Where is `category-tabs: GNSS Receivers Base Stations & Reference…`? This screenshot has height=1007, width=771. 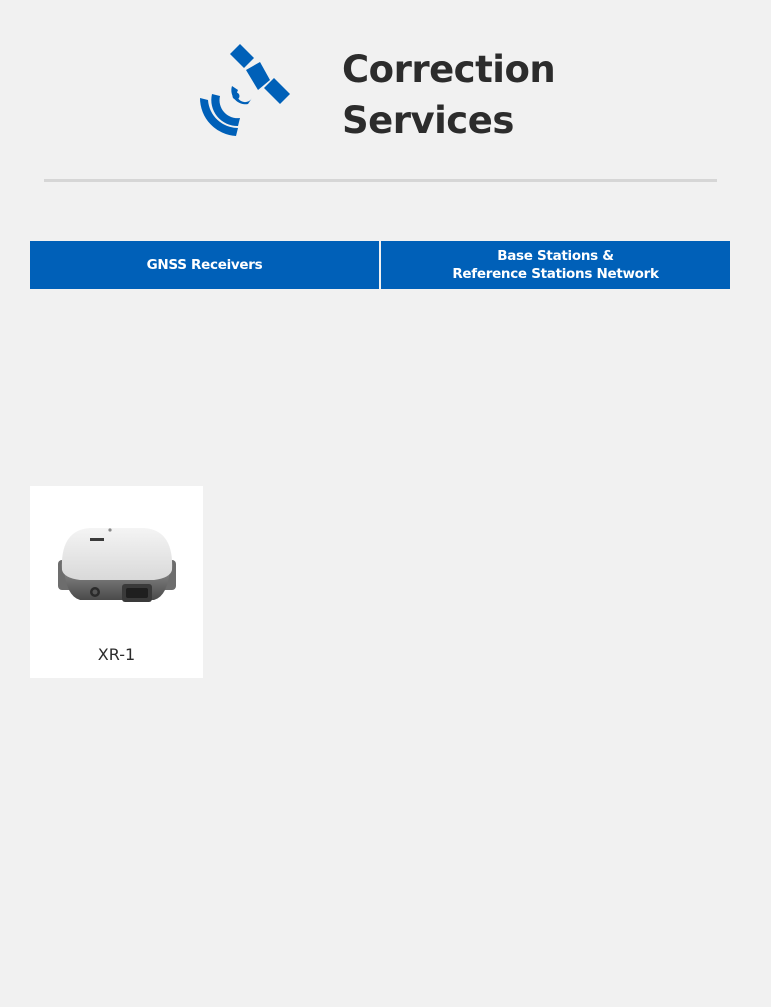 category-tabs: GNSS Receivers Base Stations & Reference… is located at coordinates (380, 265).